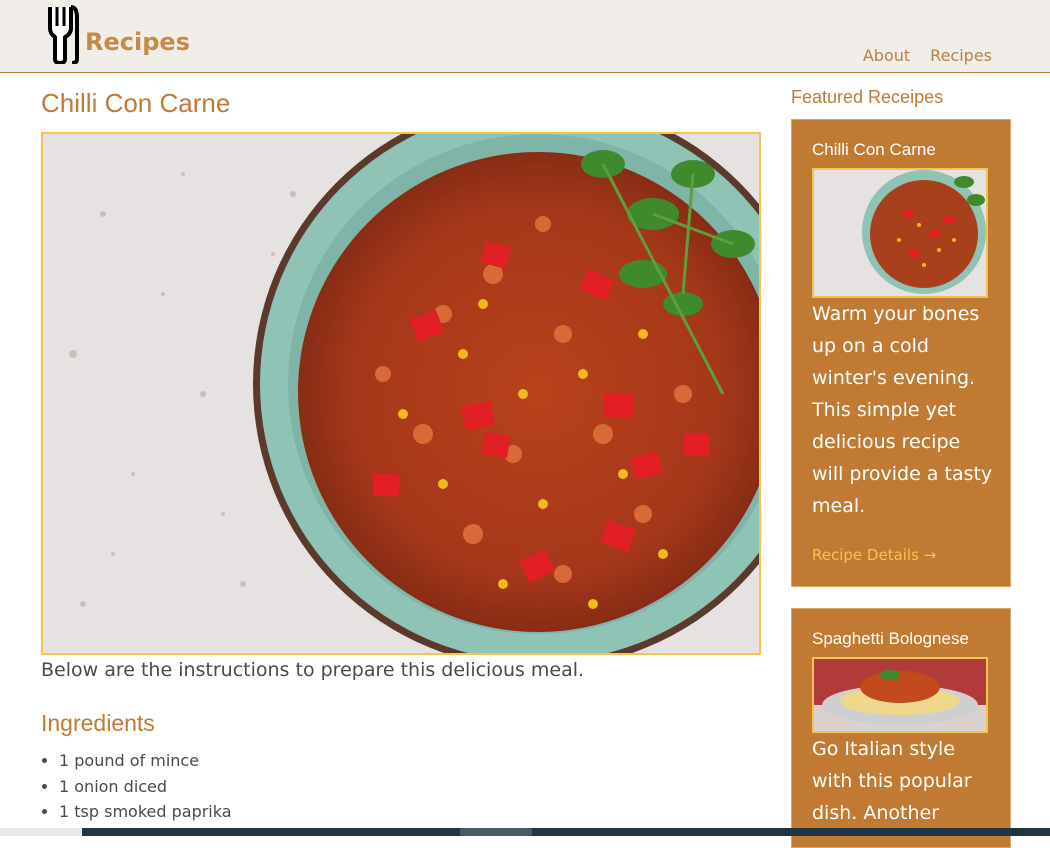 The image size is (1050, 848). What do you see at coordinates (886, 55) in the screenshot?
I see `nav-link-about: About` at bounding box center [886, 55].